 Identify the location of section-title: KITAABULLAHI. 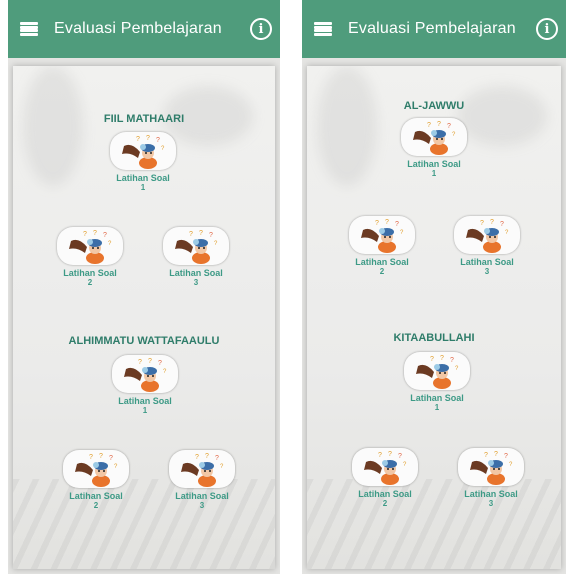
(434, 338).